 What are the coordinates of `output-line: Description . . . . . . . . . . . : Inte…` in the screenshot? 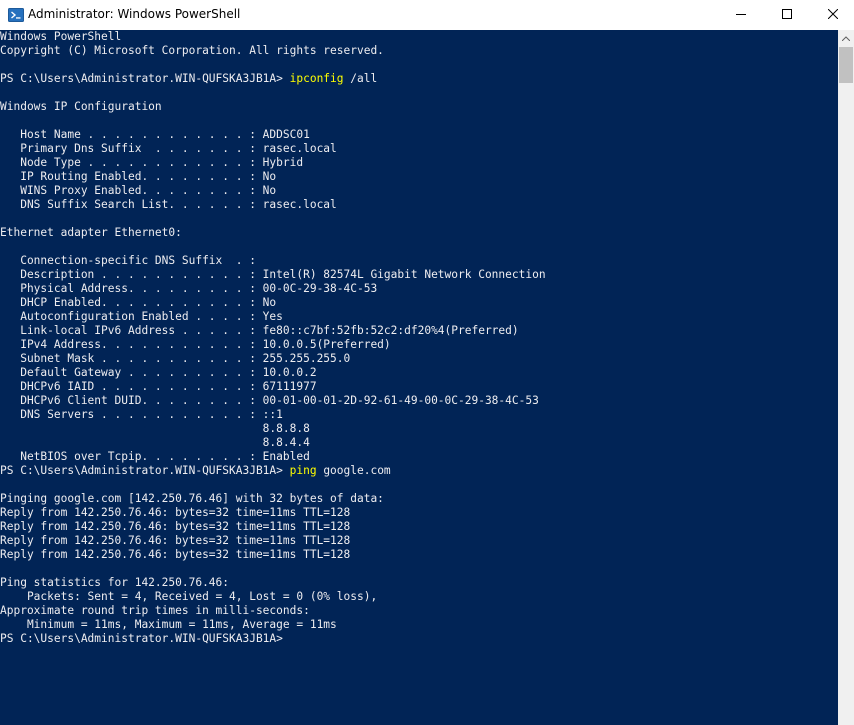 It's located at (273, 274).